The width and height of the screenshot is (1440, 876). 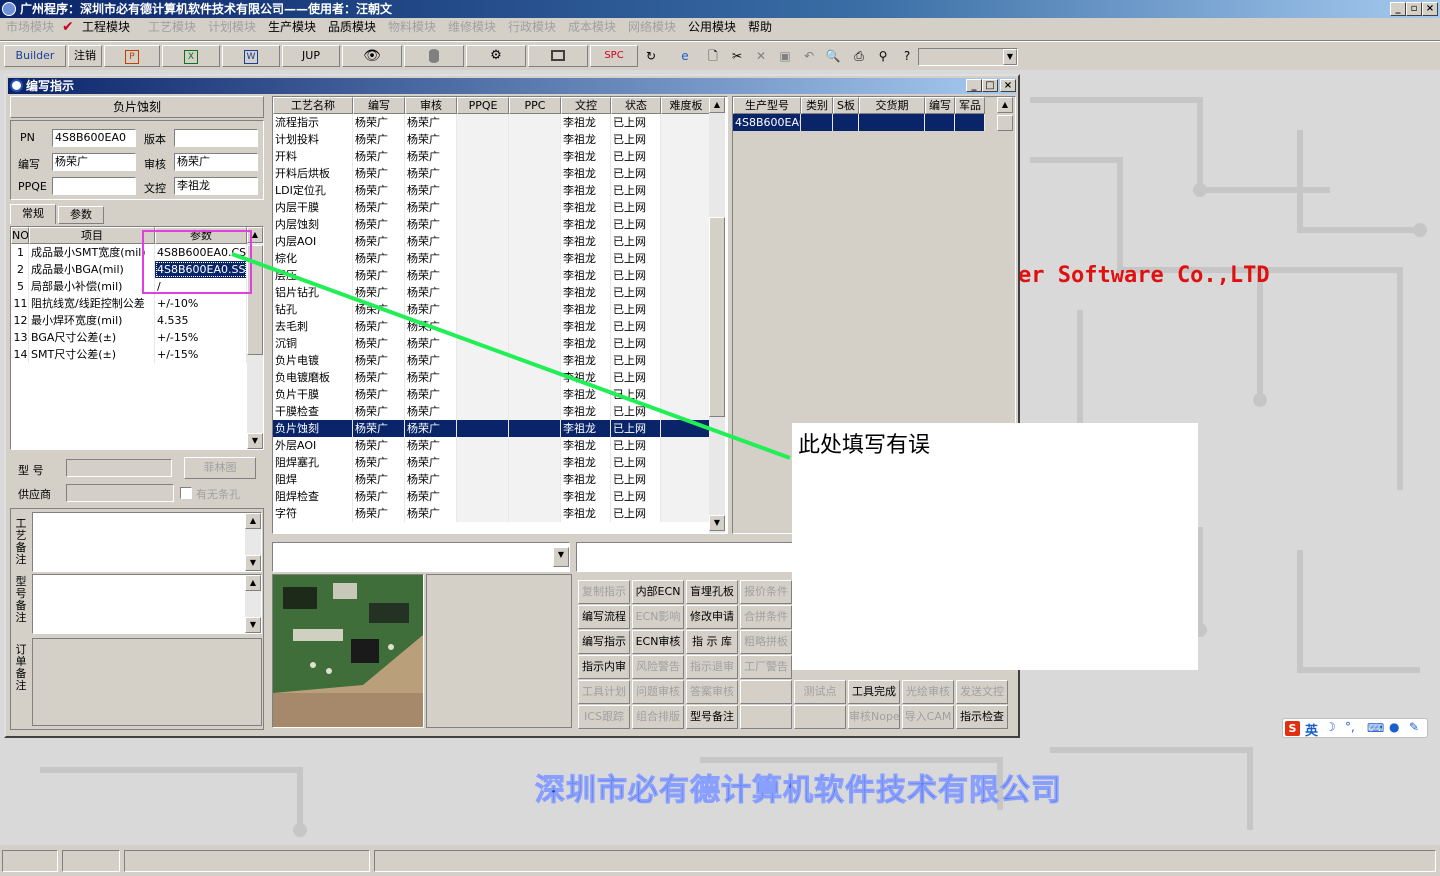 I want to click on restore-button: ▫, so click(x=1414, y=9).